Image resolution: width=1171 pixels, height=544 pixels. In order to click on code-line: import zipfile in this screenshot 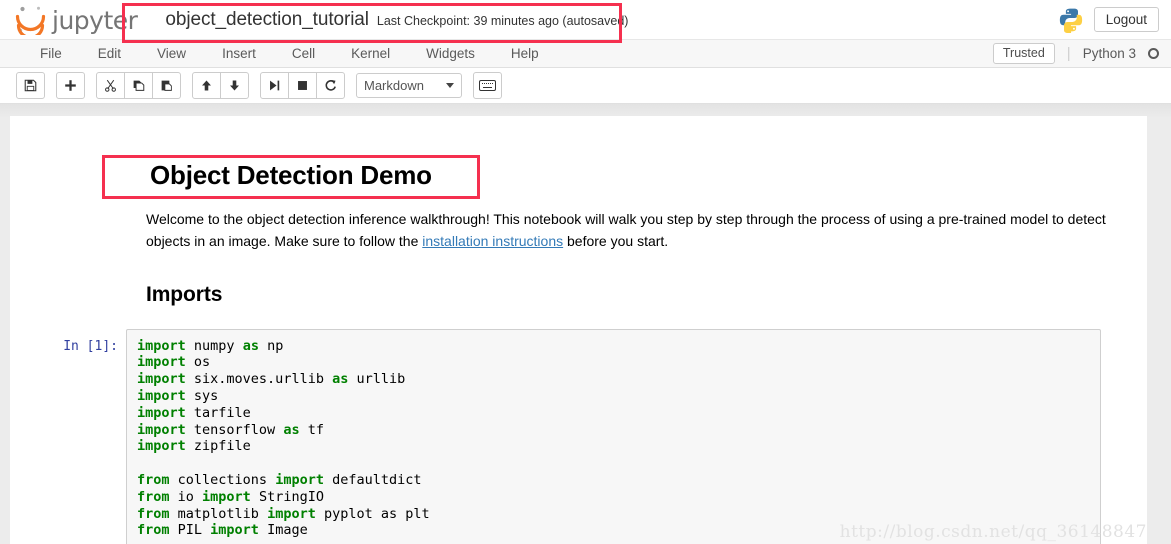, I will do `click(613, 446)`.